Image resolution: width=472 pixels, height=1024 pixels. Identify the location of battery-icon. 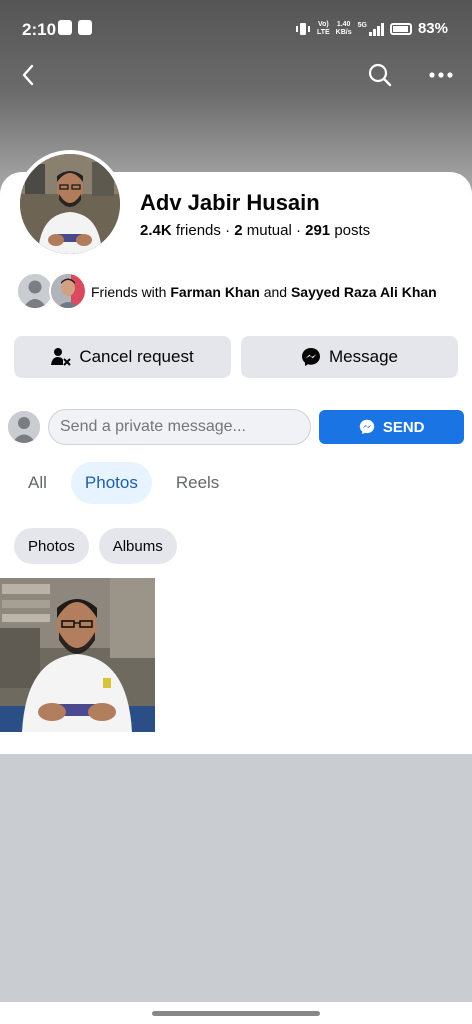
(400, 28).